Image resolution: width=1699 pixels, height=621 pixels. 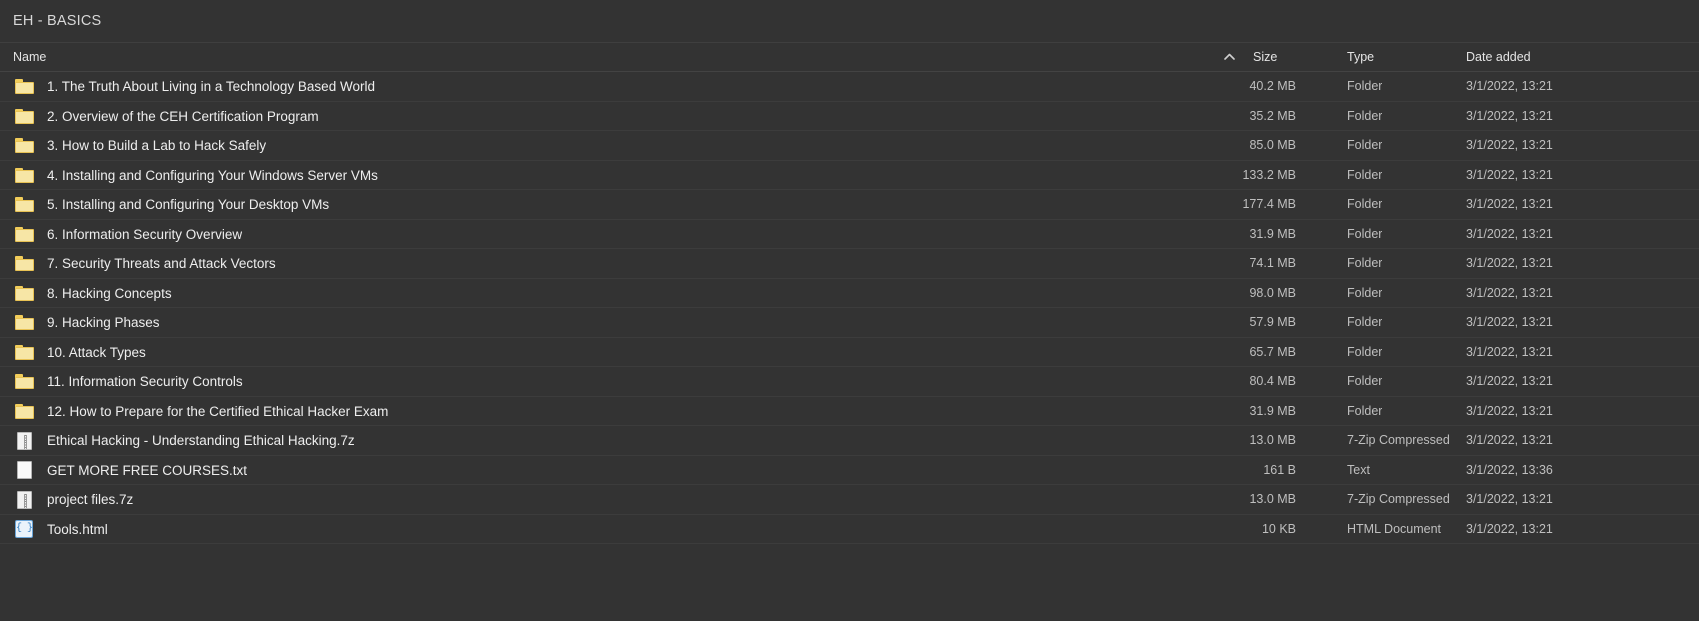 What do you see at coordinates (1272, 322) in the screenshot?
I see `file-size: 57.9 MB` at bounding box center [1272, 322].